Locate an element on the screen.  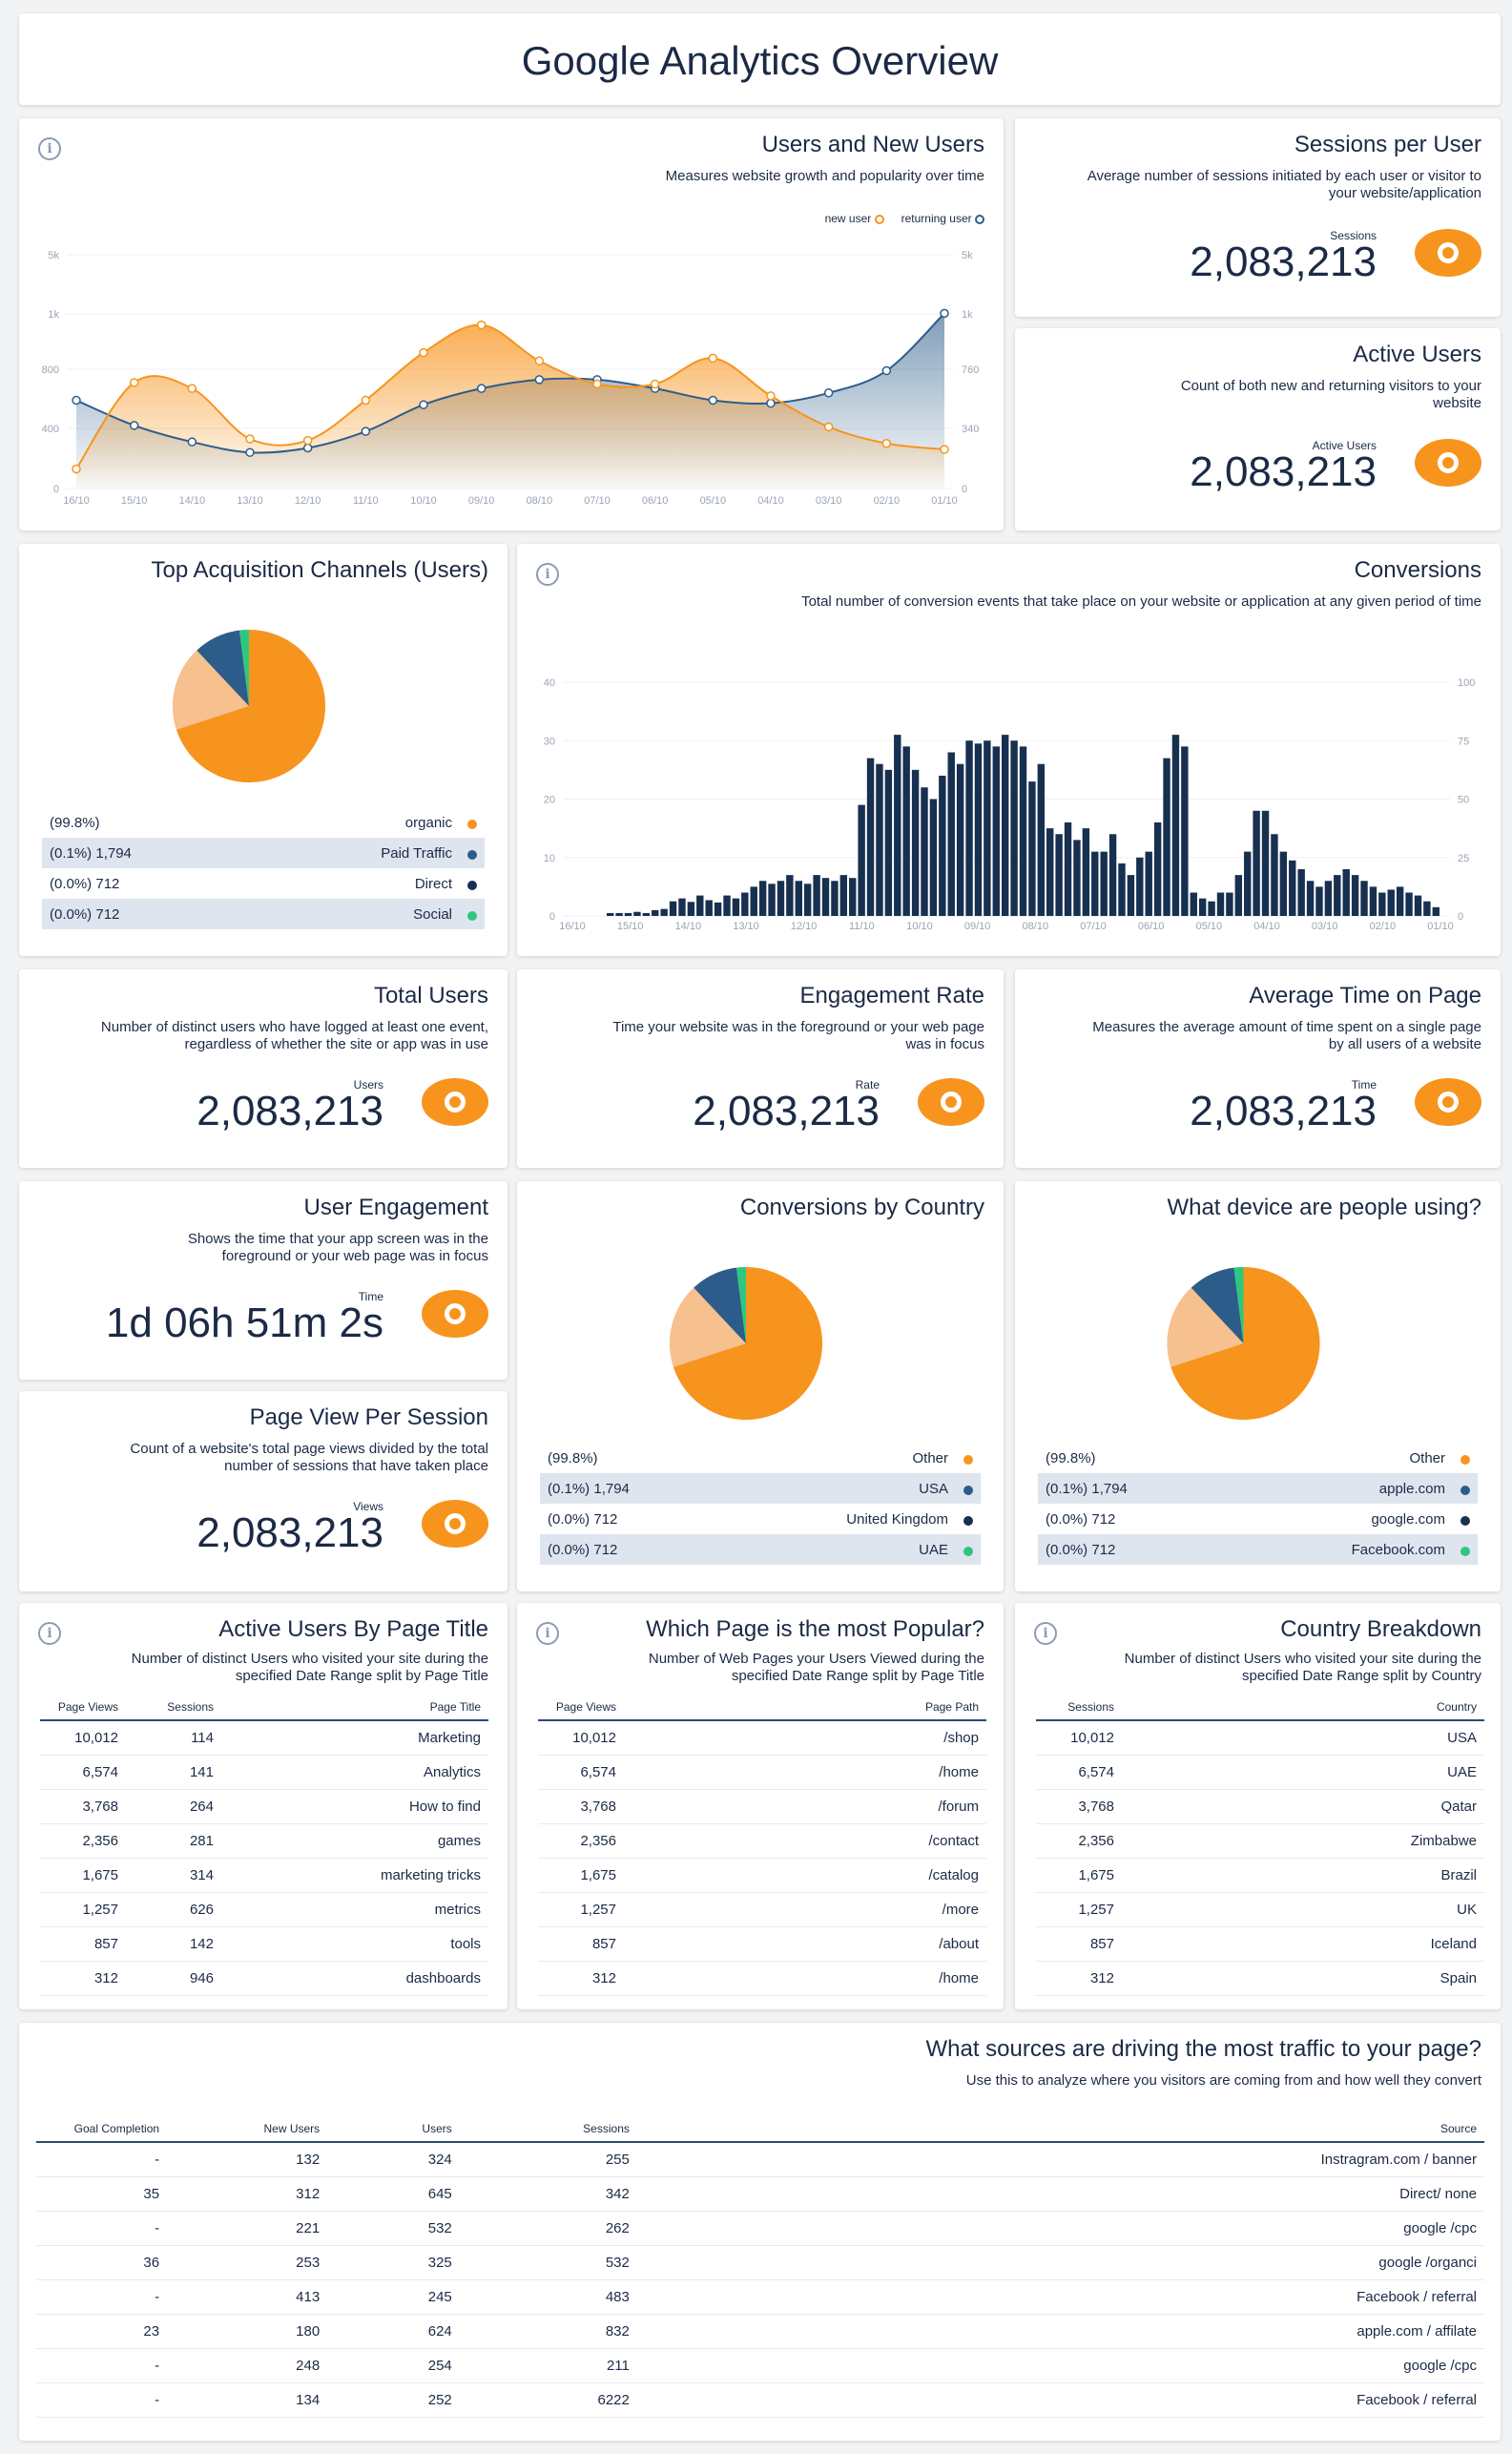
table-row: -132 324 255 Instragram.com / banner is located at coordinates (760, 2159).